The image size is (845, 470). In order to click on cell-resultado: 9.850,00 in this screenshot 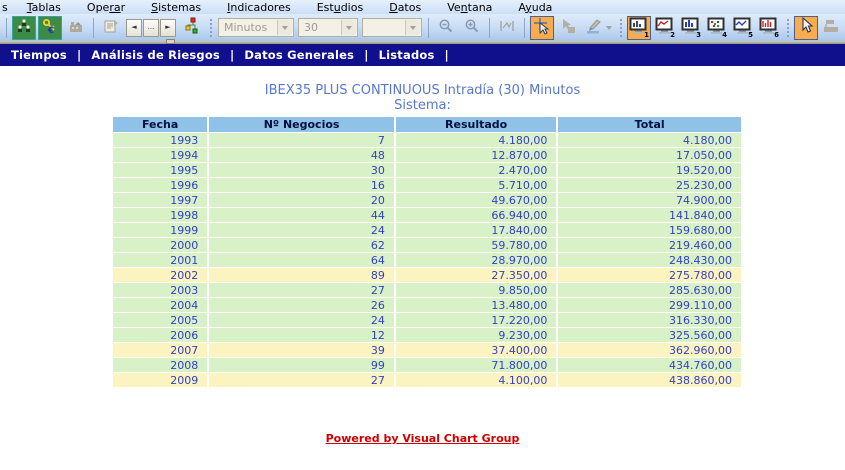, I will do `click(476, 290)`.